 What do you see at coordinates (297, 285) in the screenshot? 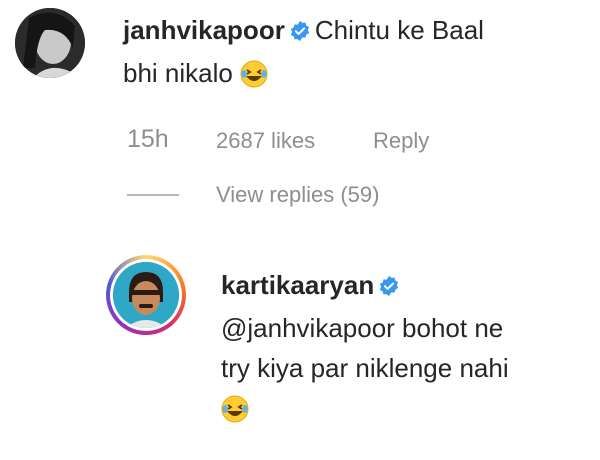
I see `reply-username: kartikaaryan` at bounding box center [297, 285].